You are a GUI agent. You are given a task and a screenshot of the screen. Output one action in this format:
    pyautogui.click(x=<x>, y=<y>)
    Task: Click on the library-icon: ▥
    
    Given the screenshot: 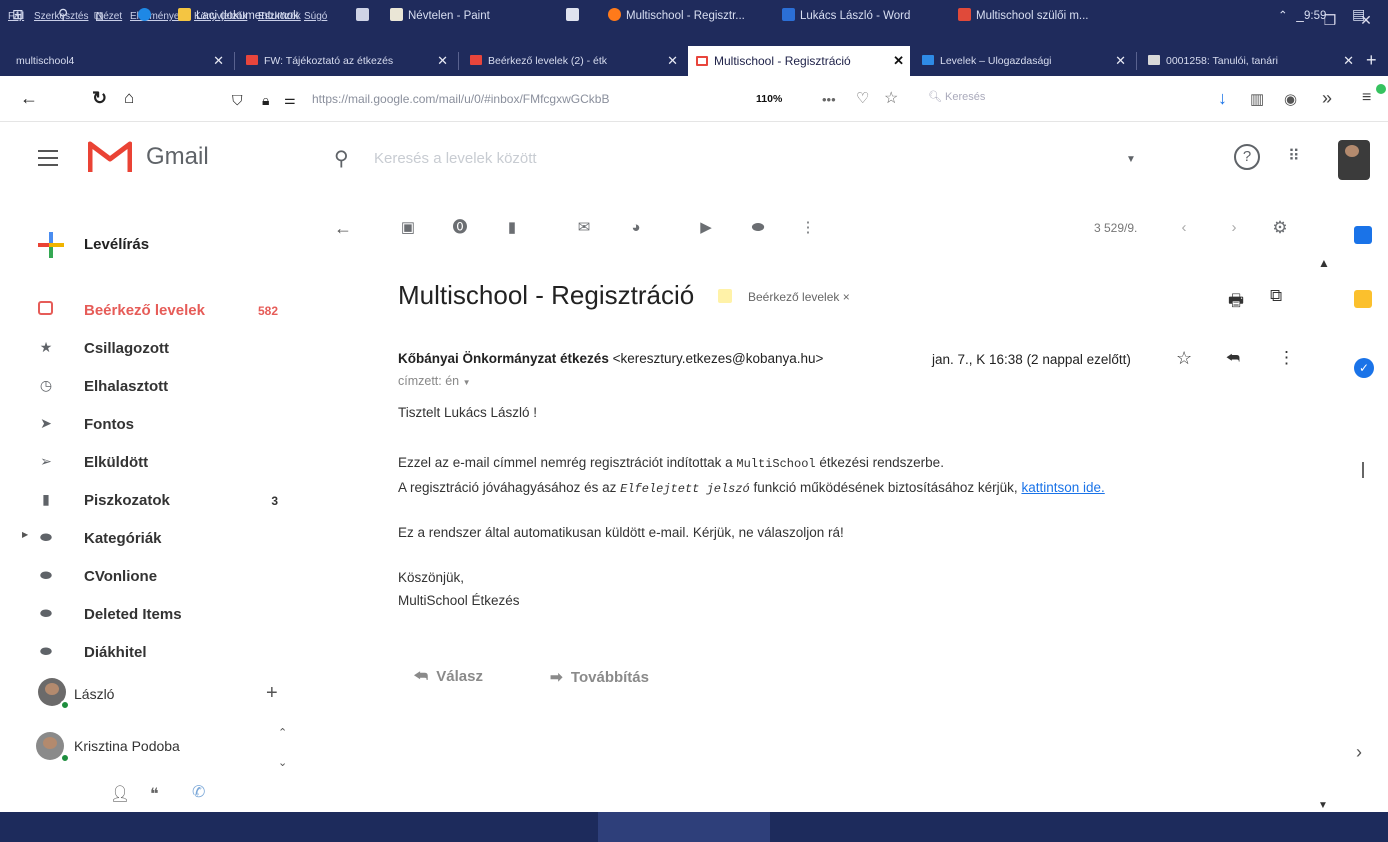 What is the action you would take?
    pyautogui.click(x=1257, y=100)
    